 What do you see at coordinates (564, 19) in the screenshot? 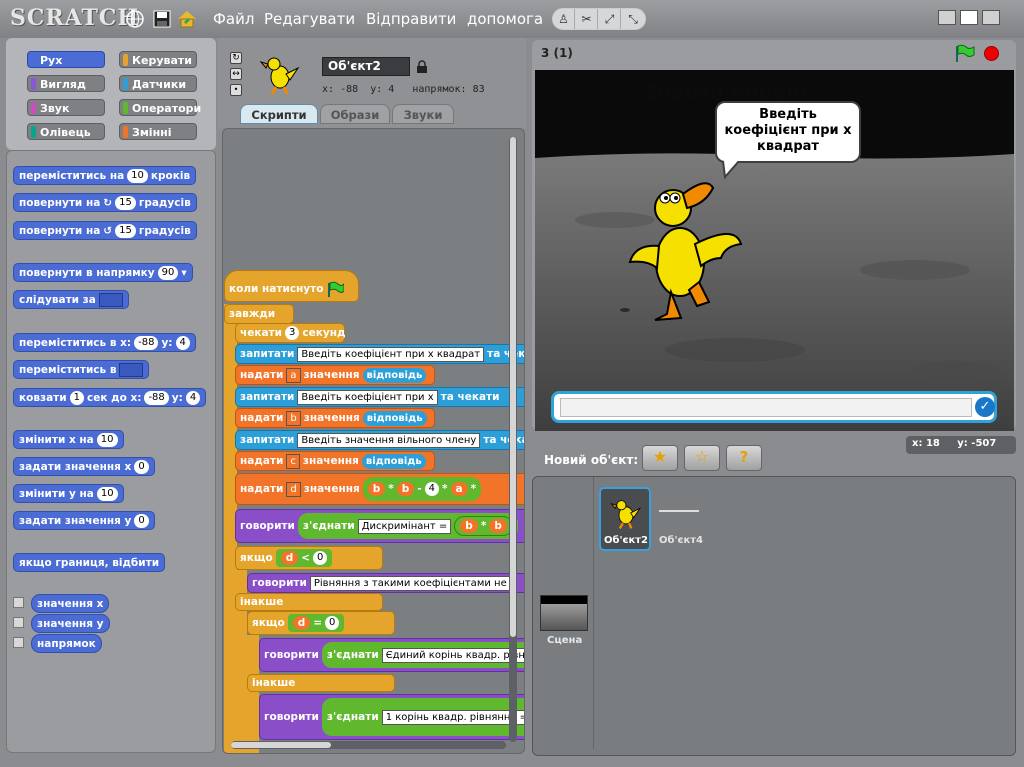
I see `duplicate-icon: ♙` at bounding box center [564, 19].